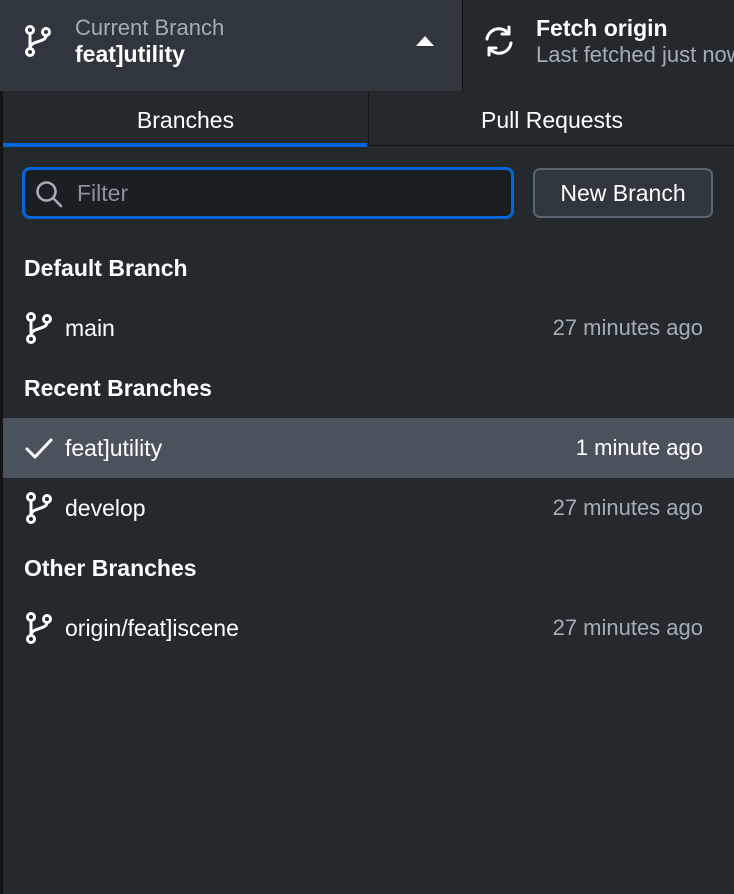  What do you see at coordinates (105, 508) in the screenshot?
I see `branch-name: develop` at bounding box center [105, 508].